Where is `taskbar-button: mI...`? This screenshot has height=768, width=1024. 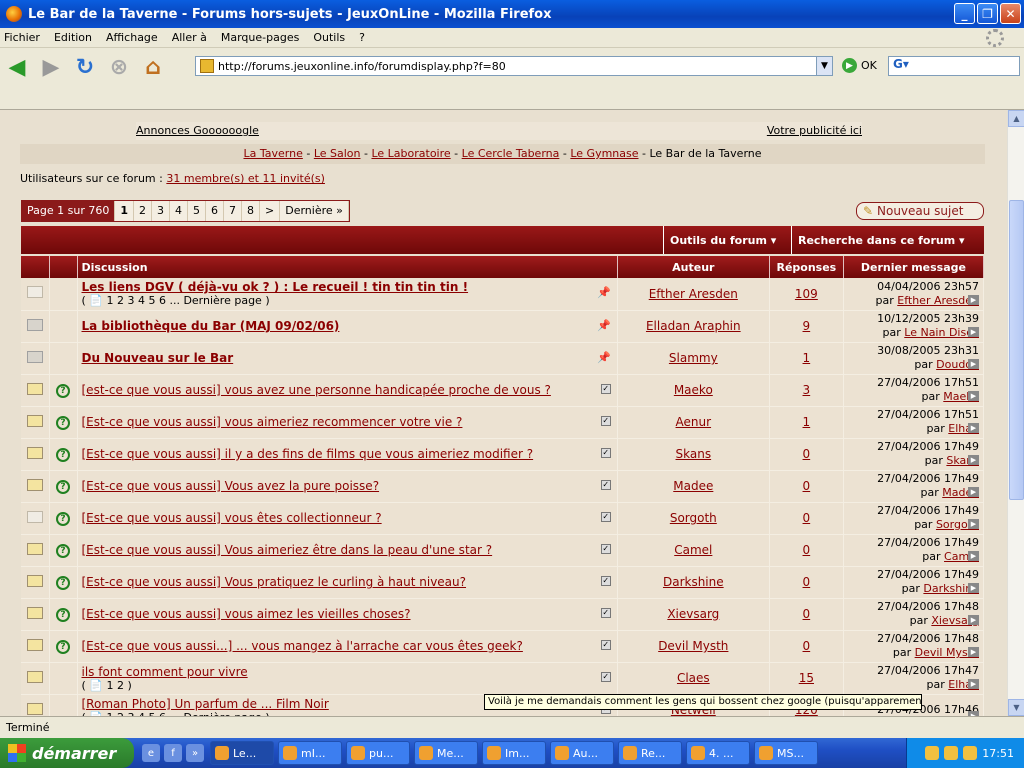
taskbar-button: mI... is located at coordinates (310, 753).